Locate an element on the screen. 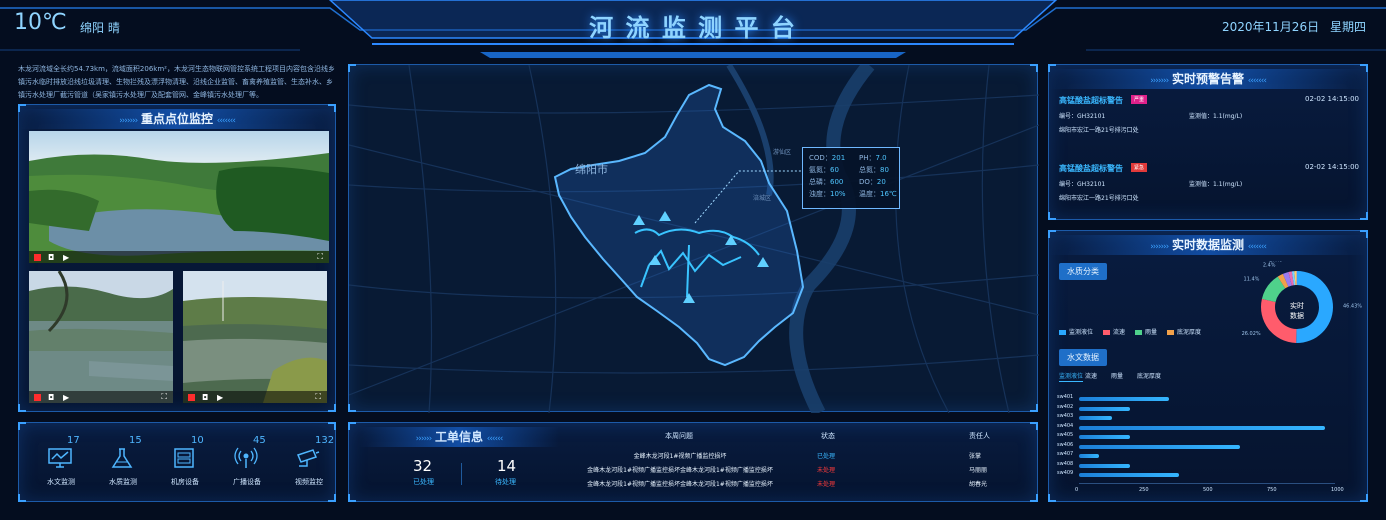 The image size is (1386, 520). pie-label: 46.43% is located at coordinates (1352, 307).